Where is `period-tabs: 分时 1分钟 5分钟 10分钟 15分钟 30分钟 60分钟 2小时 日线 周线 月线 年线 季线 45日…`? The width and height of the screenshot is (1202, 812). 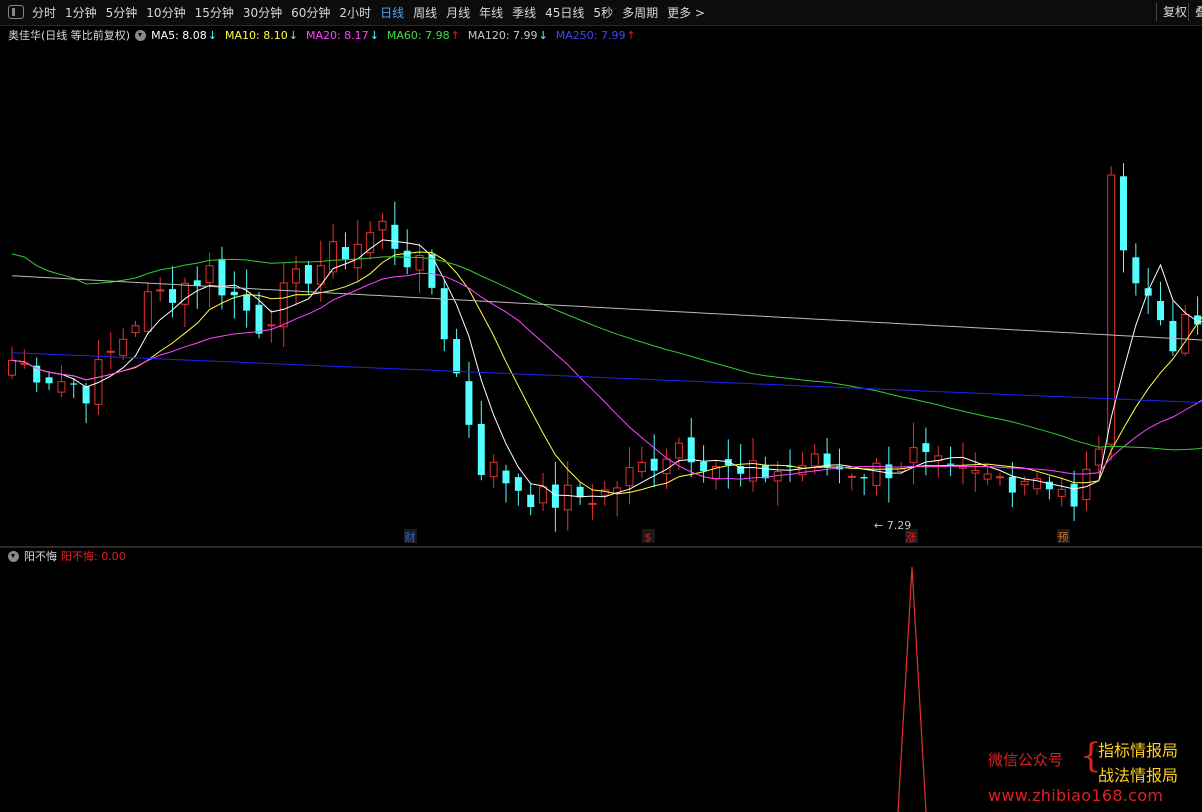 period-tabs: 分时 1分钟 5分钟 10分钟 15分钟 30分钟 60分钟 2小时 日线 周线 月线 年线 季线 45日… is located at coordinates (373, 12).